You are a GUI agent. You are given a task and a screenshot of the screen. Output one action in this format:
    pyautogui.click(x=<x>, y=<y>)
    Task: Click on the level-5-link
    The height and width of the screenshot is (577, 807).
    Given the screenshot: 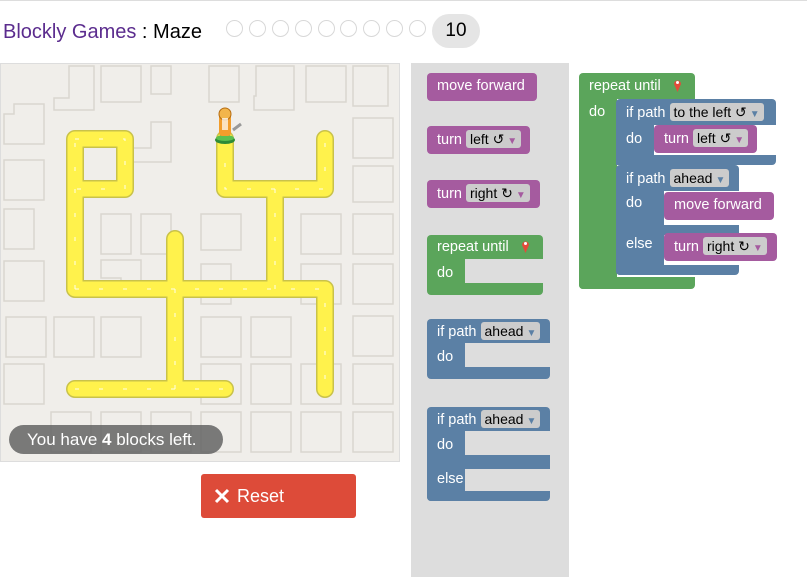 What is the action you would take?
    pyautogui.click(x=326, y=28)
    